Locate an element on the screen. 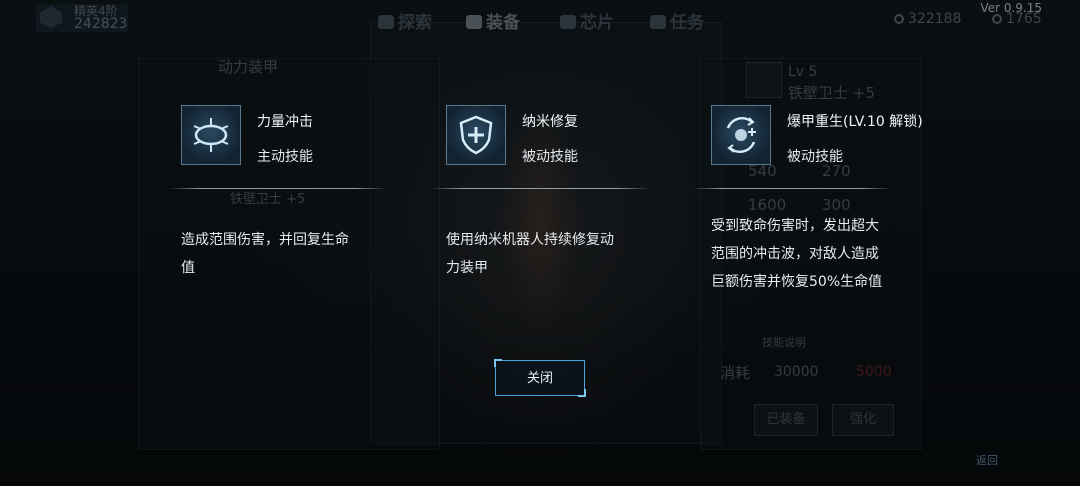 The height and width of the screenshot is (486, 1080). skill-type: 主动技能 is located at coordinates (285, 157).